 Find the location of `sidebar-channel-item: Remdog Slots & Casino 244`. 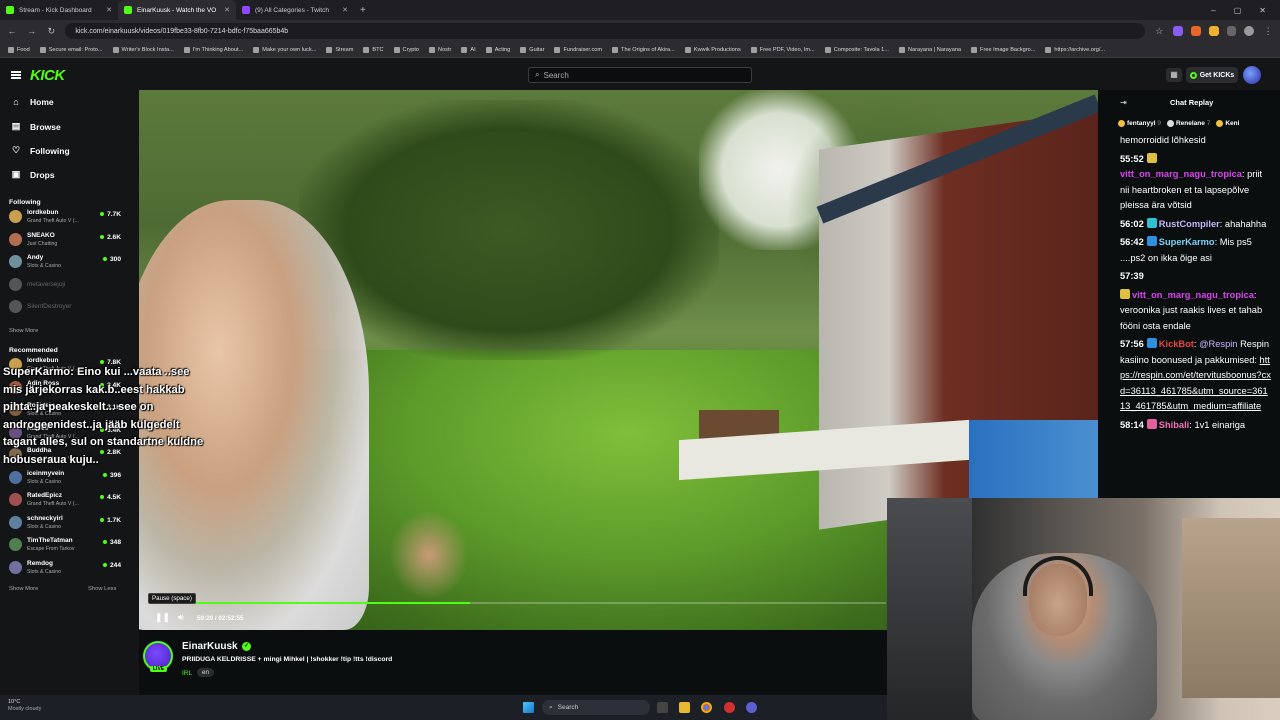

sidebar-channel-item: Remdog Slots & Casino 244 is located at coordinates (65, 568).